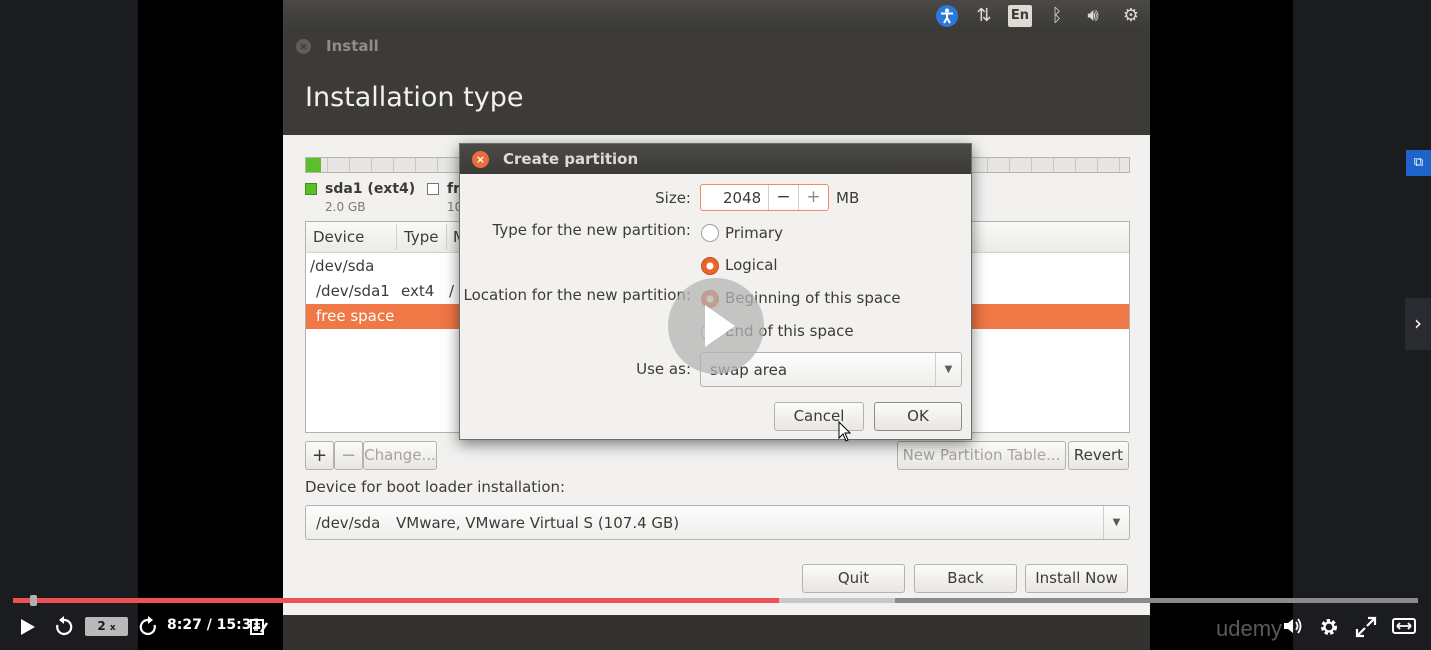 The height and width of the screenshot is (650, 1431). I want to click on quit-button: Quit, so click(853, 578).